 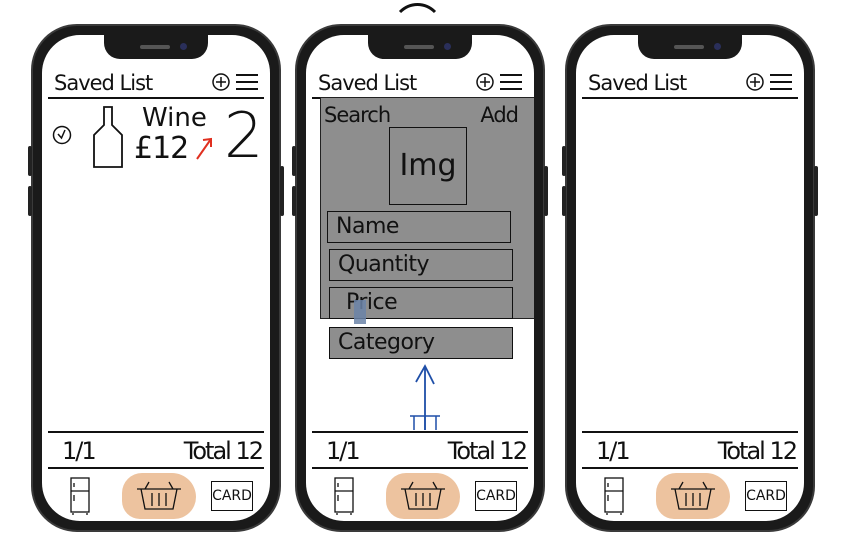 What do you see at coordinates (205, 148) in the screenshot?
I see `increase-arrow-icon` at bounding box center [205, 148].